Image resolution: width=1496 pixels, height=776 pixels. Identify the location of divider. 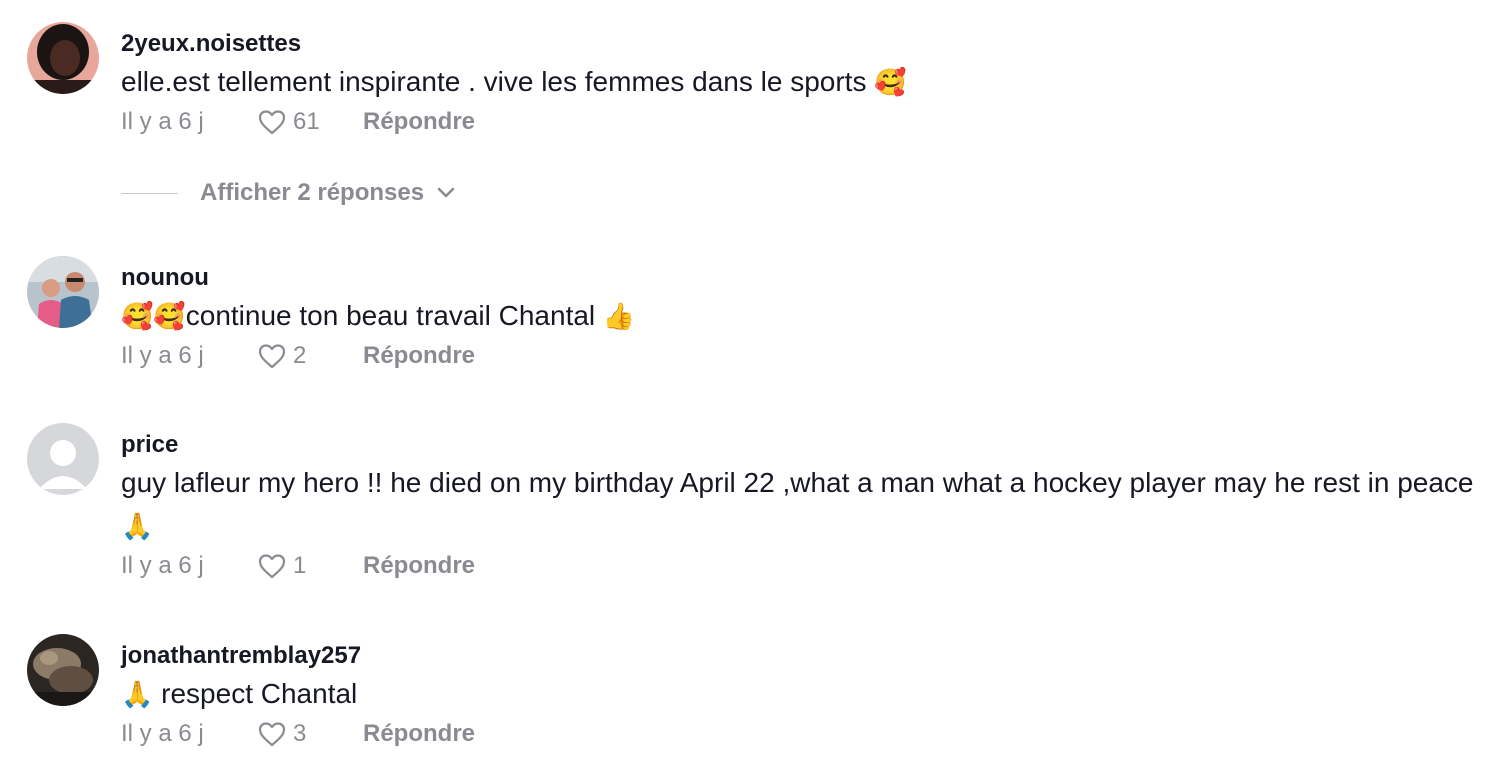
(149, 193).